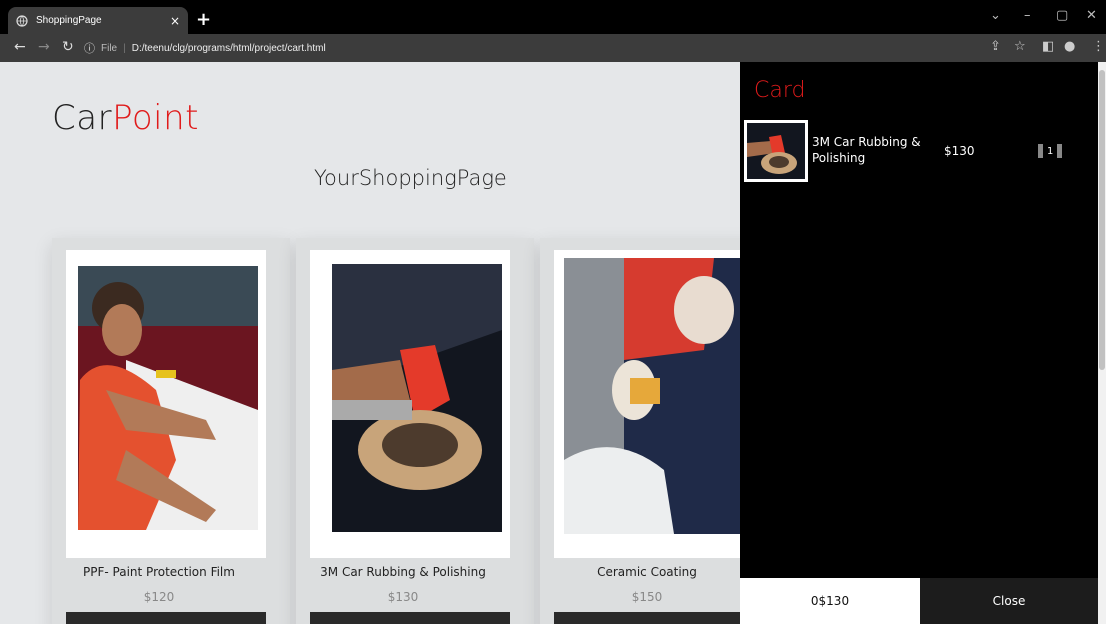  I want to click on product-card: PPF- Paint Protection Film $120, so click(171, 431).